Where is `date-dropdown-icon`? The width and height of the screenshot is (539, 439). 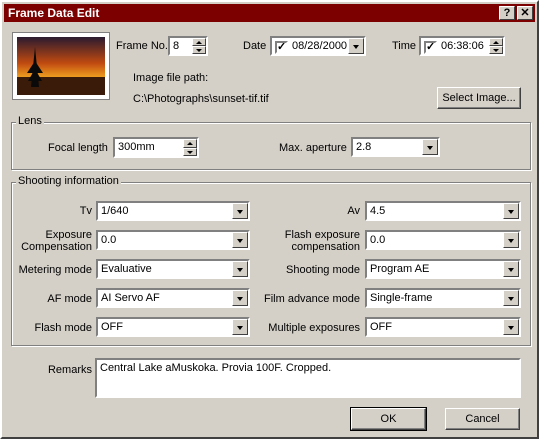
date-dropdown-icon is located at coordinates (356, 46).